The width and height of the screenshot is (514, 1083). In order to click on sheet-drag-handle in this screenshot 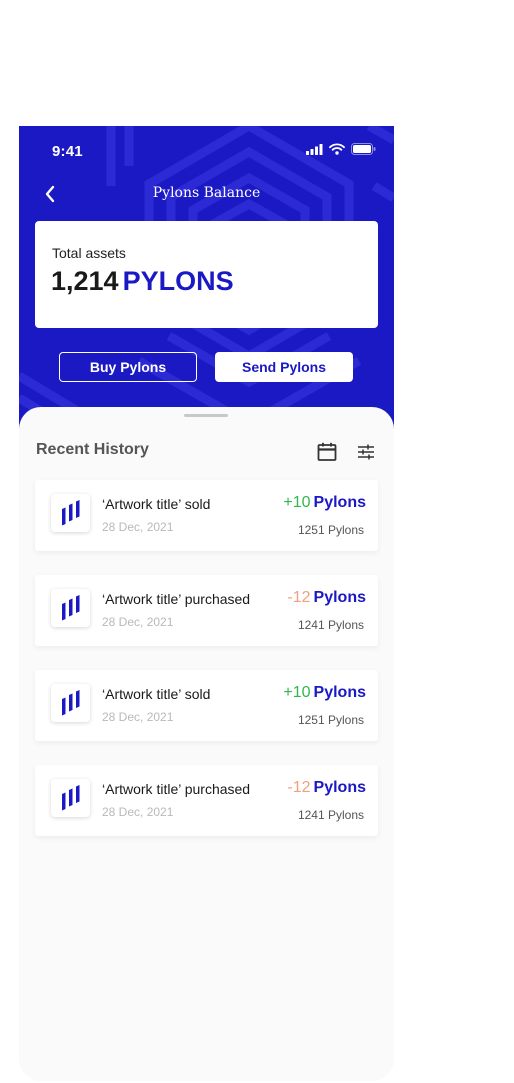, I will do `click(206, 415)`.